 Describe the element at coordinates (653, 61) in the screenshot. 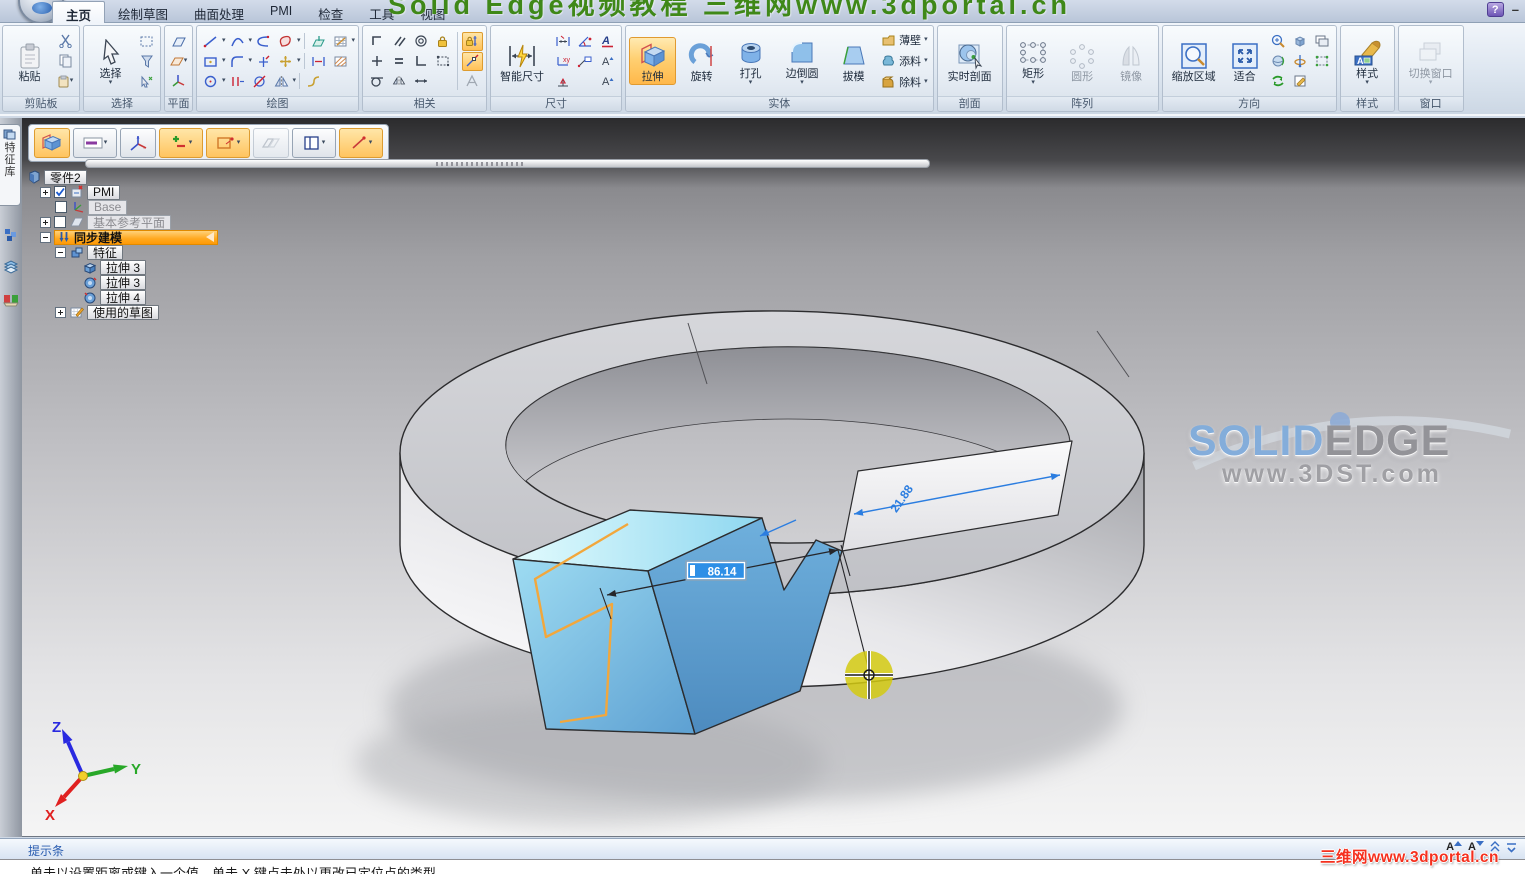

I see `extrude-button: 拉伸` at that location.